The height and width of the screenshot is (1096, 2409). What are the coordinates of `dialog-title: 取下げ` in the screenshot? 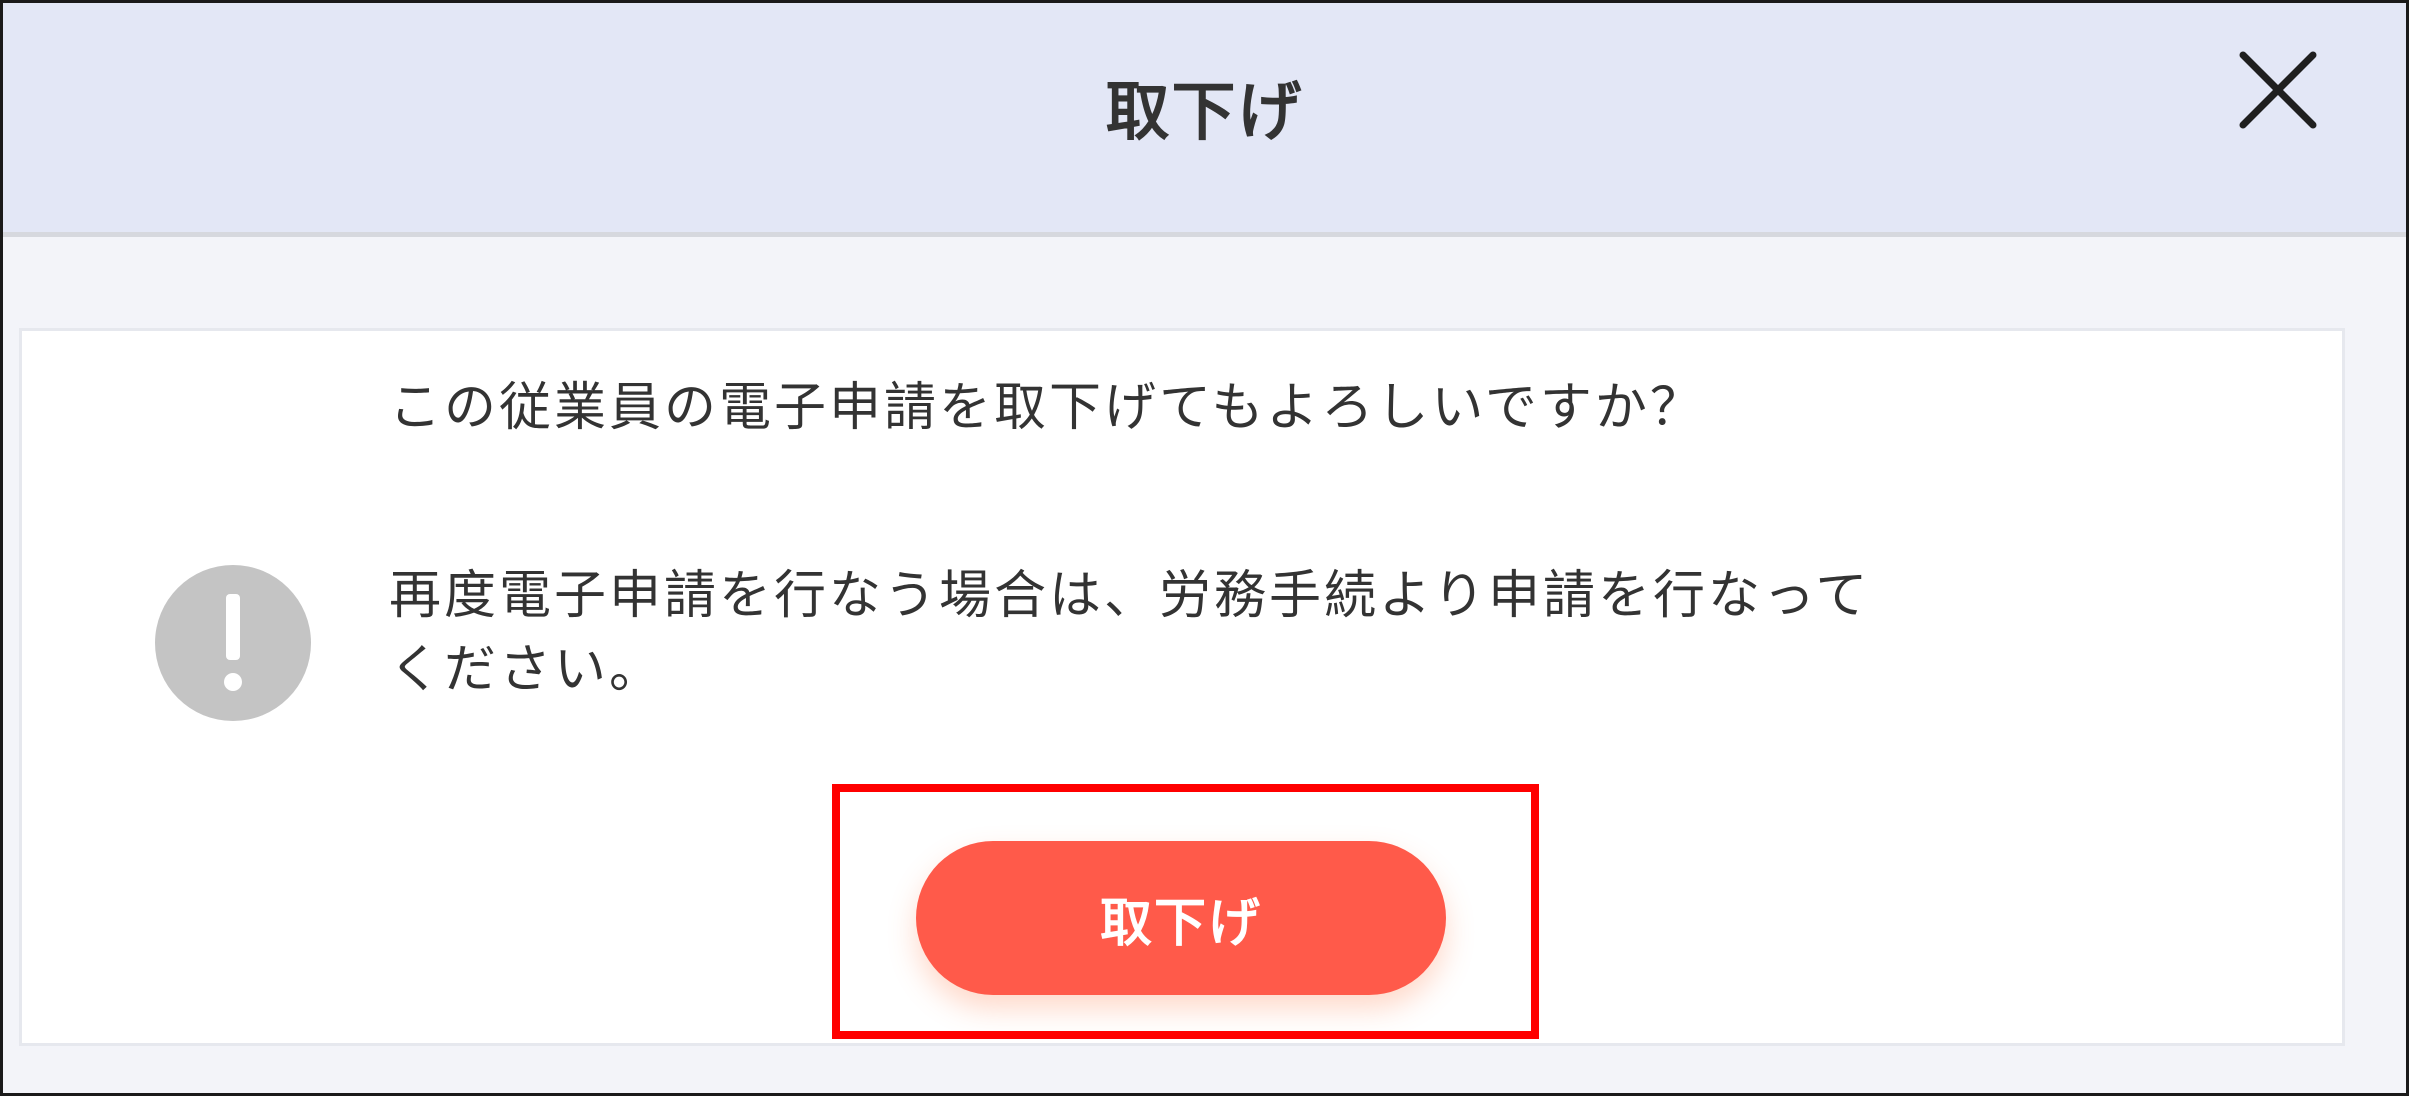 It's located at (1204, 113).